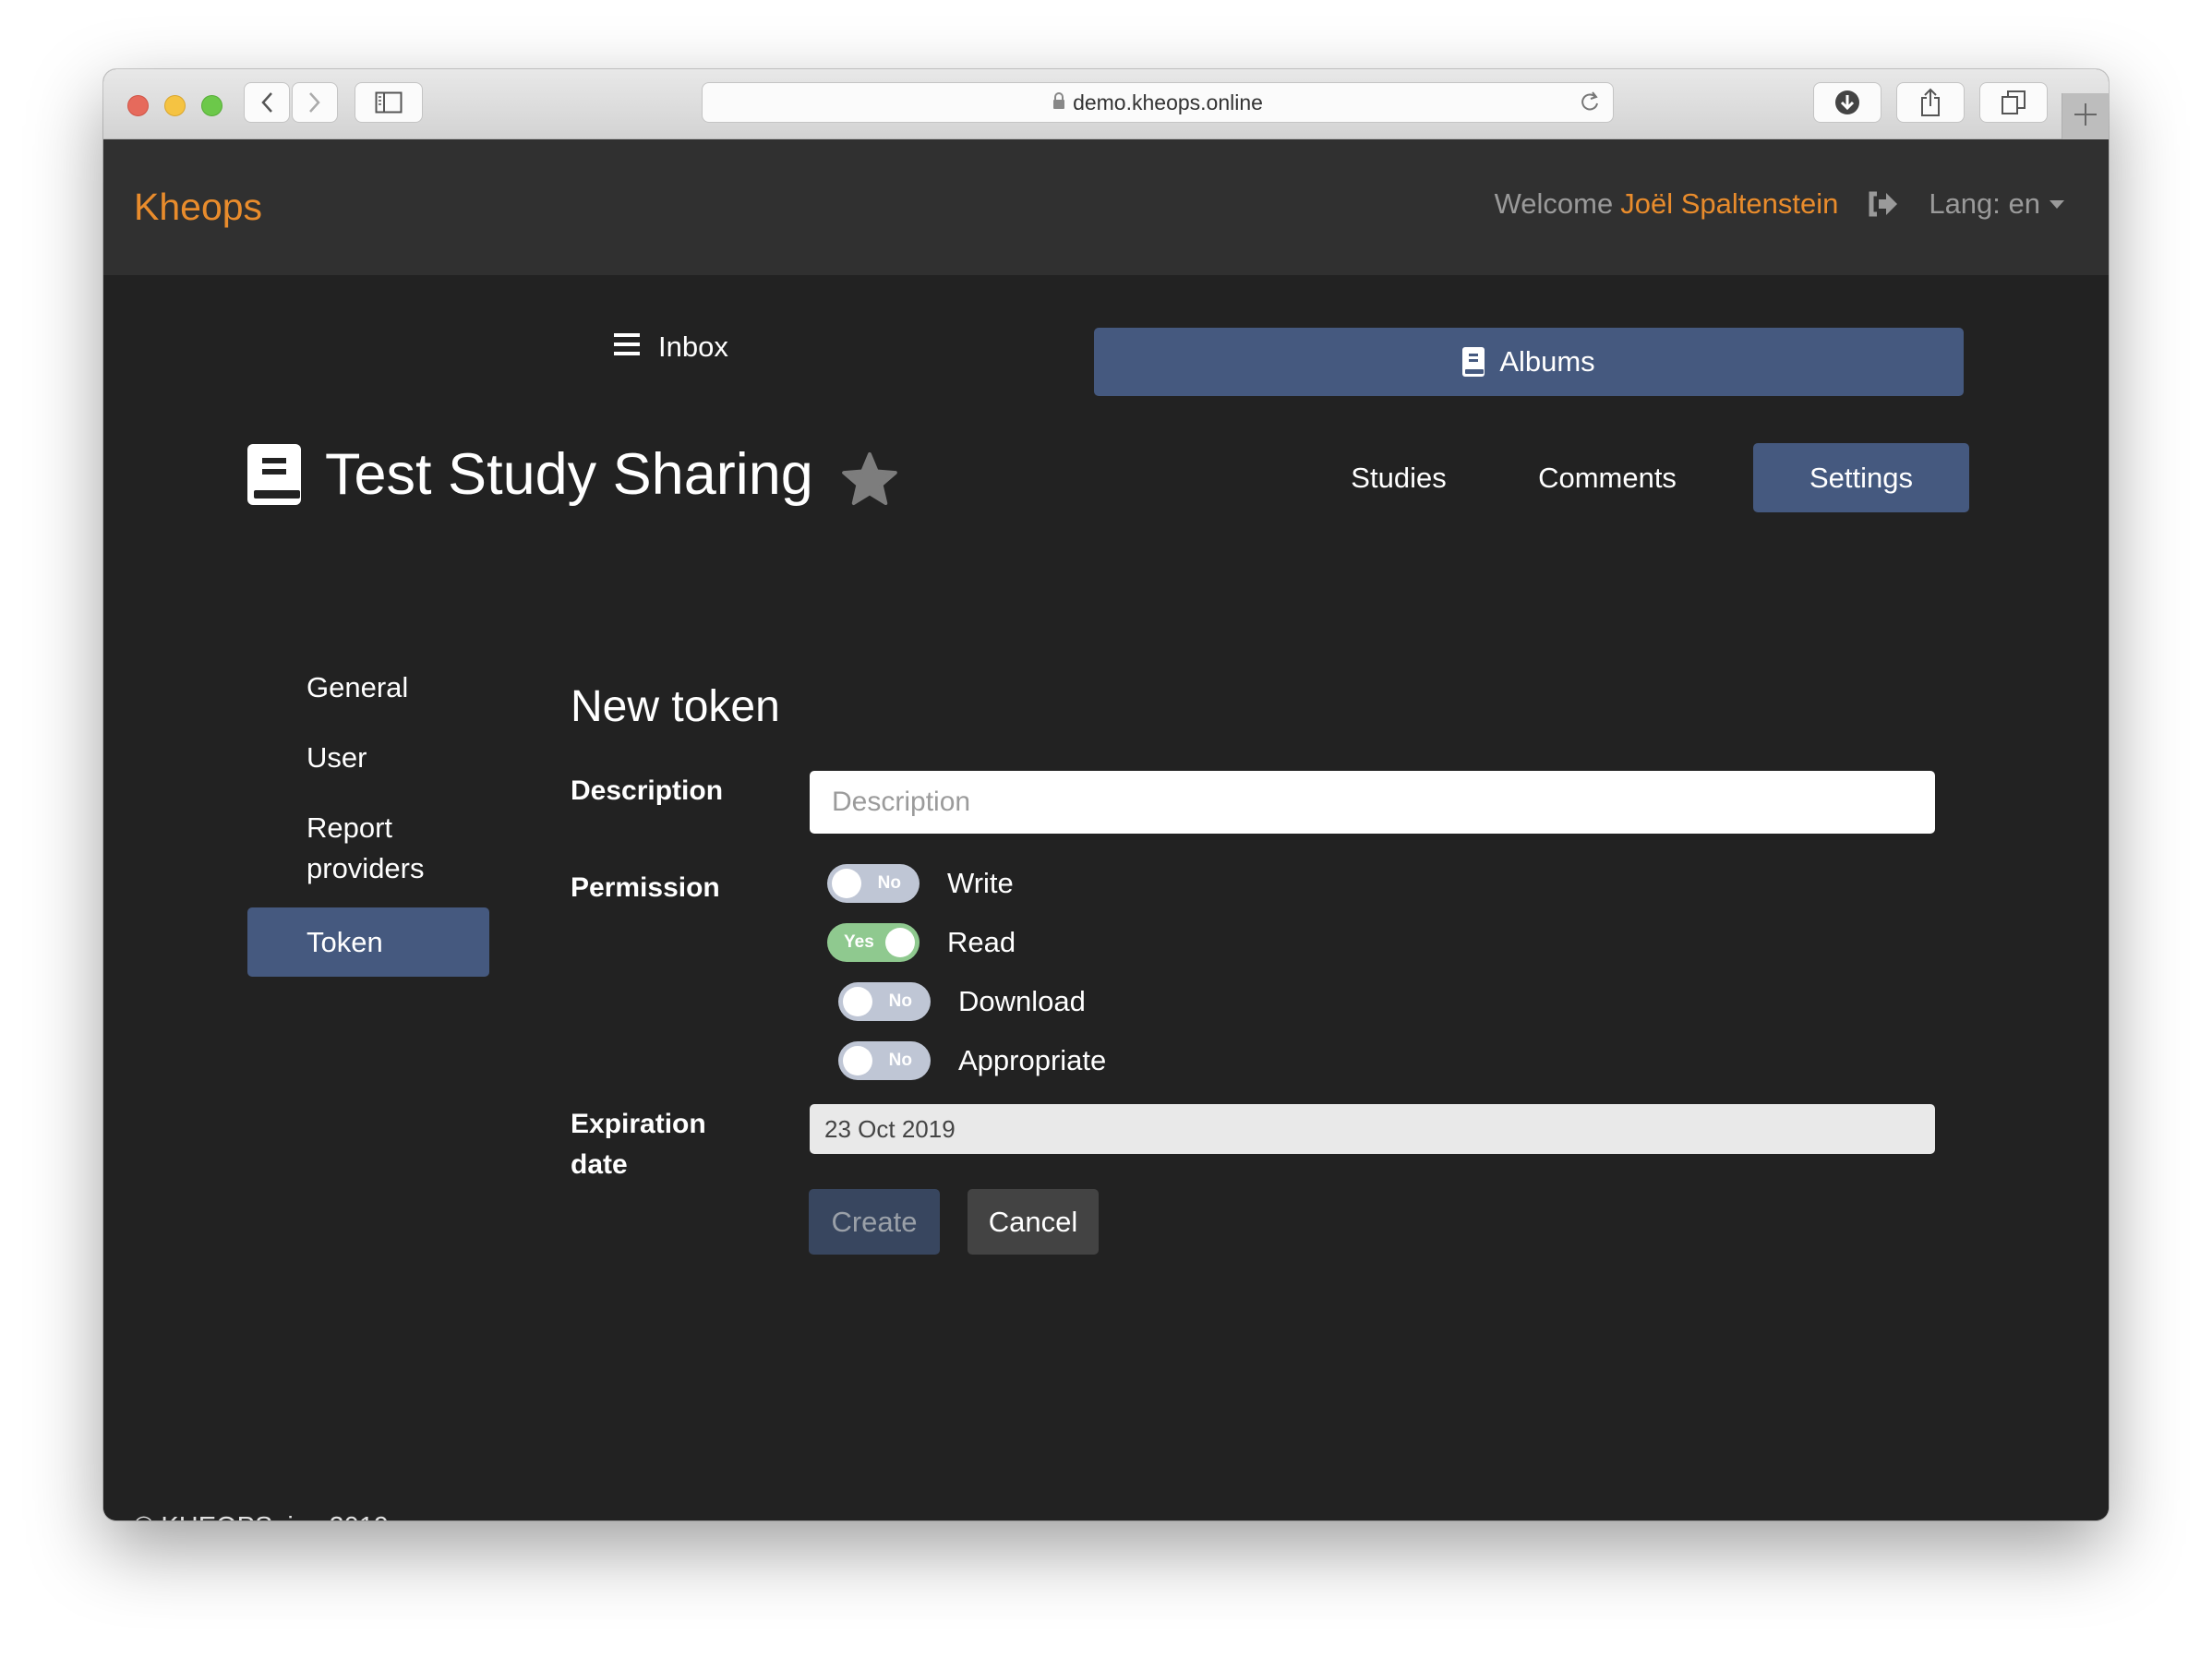 The width and height of the screenshot is (2212, 1658). What do you see at coordinates (1590, 105) in the screenshot?
I see `reload-icon` at bounding box center [1590, 105].